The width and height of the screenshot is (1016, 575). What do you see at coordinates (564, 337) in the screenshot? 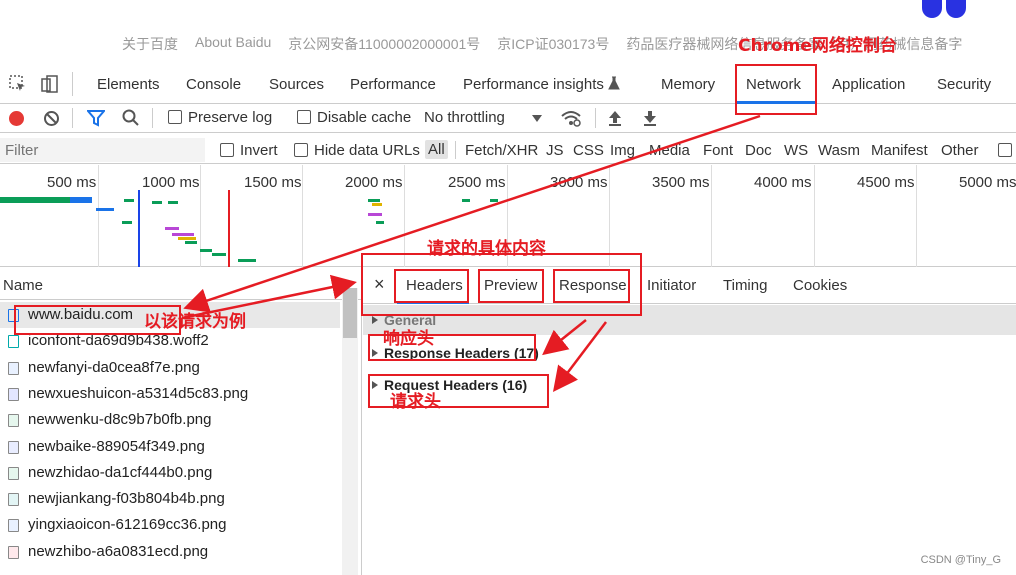
I see `arrow-tabs-to-response-headers` at bounding box center [564, 337].